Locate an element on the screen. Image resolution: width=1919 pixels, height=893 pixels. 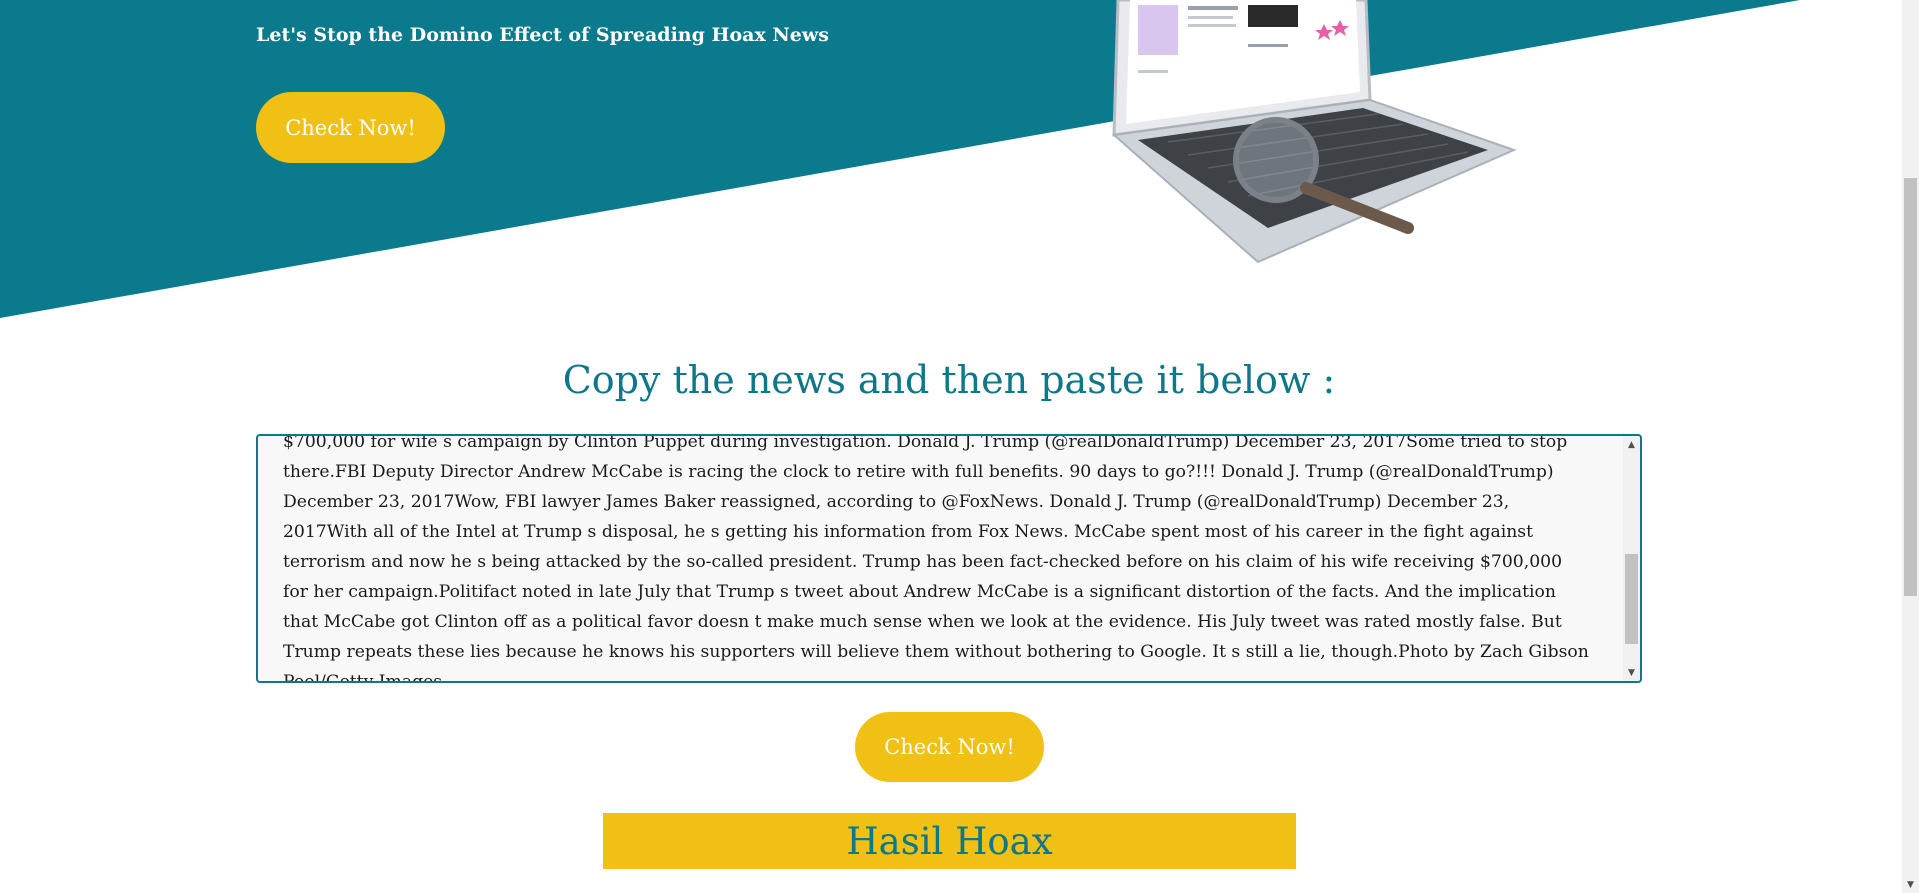
section-title: Copy the news and then paste it below : is located at coordinates (949, 380).